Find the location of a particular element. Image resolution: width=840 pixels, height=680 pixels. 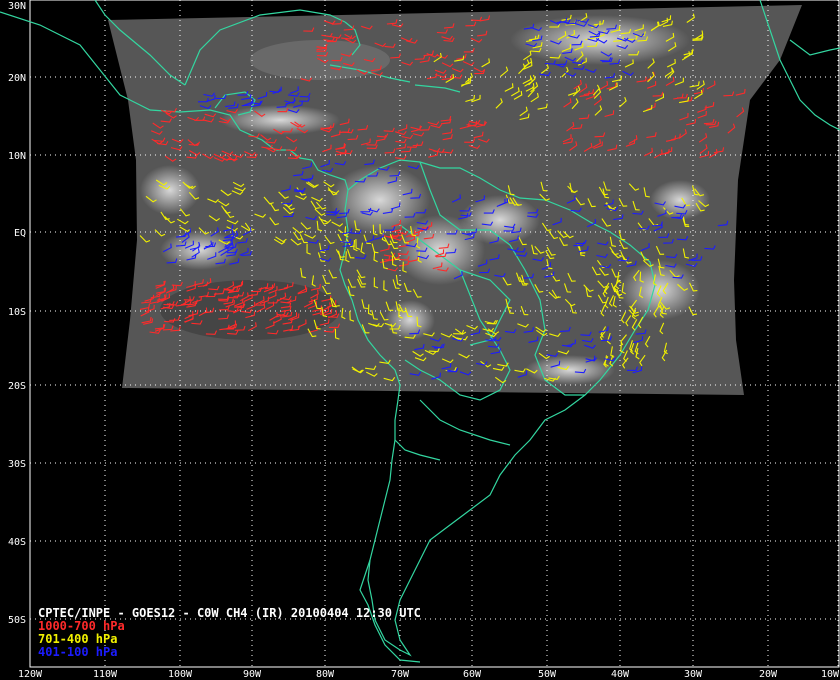

longitude-label: 120W is located at coordinates (30, 674).